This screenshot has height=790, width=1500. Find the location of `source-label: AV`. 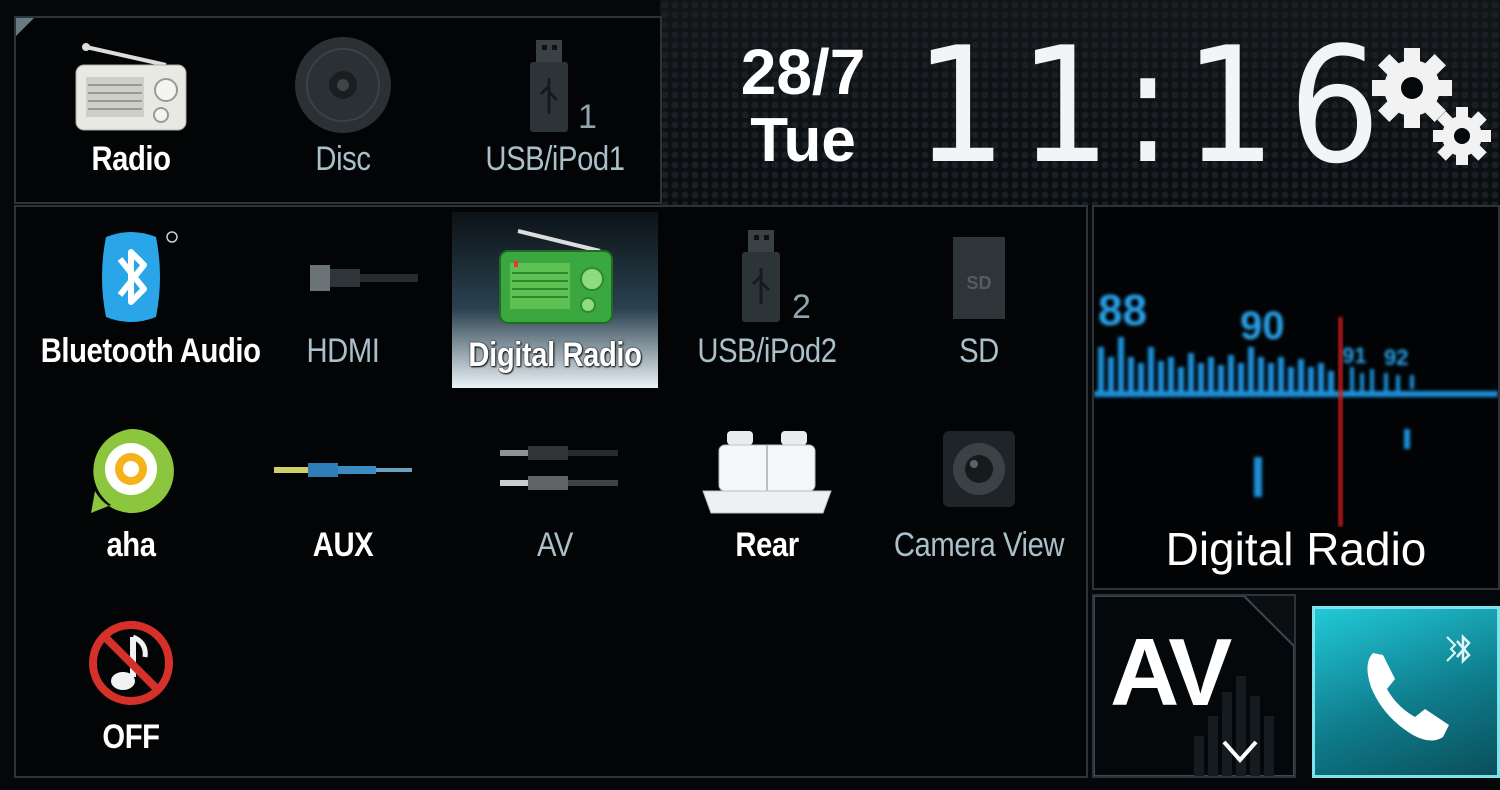

source-label: AV is located at coordinates (555, 545).